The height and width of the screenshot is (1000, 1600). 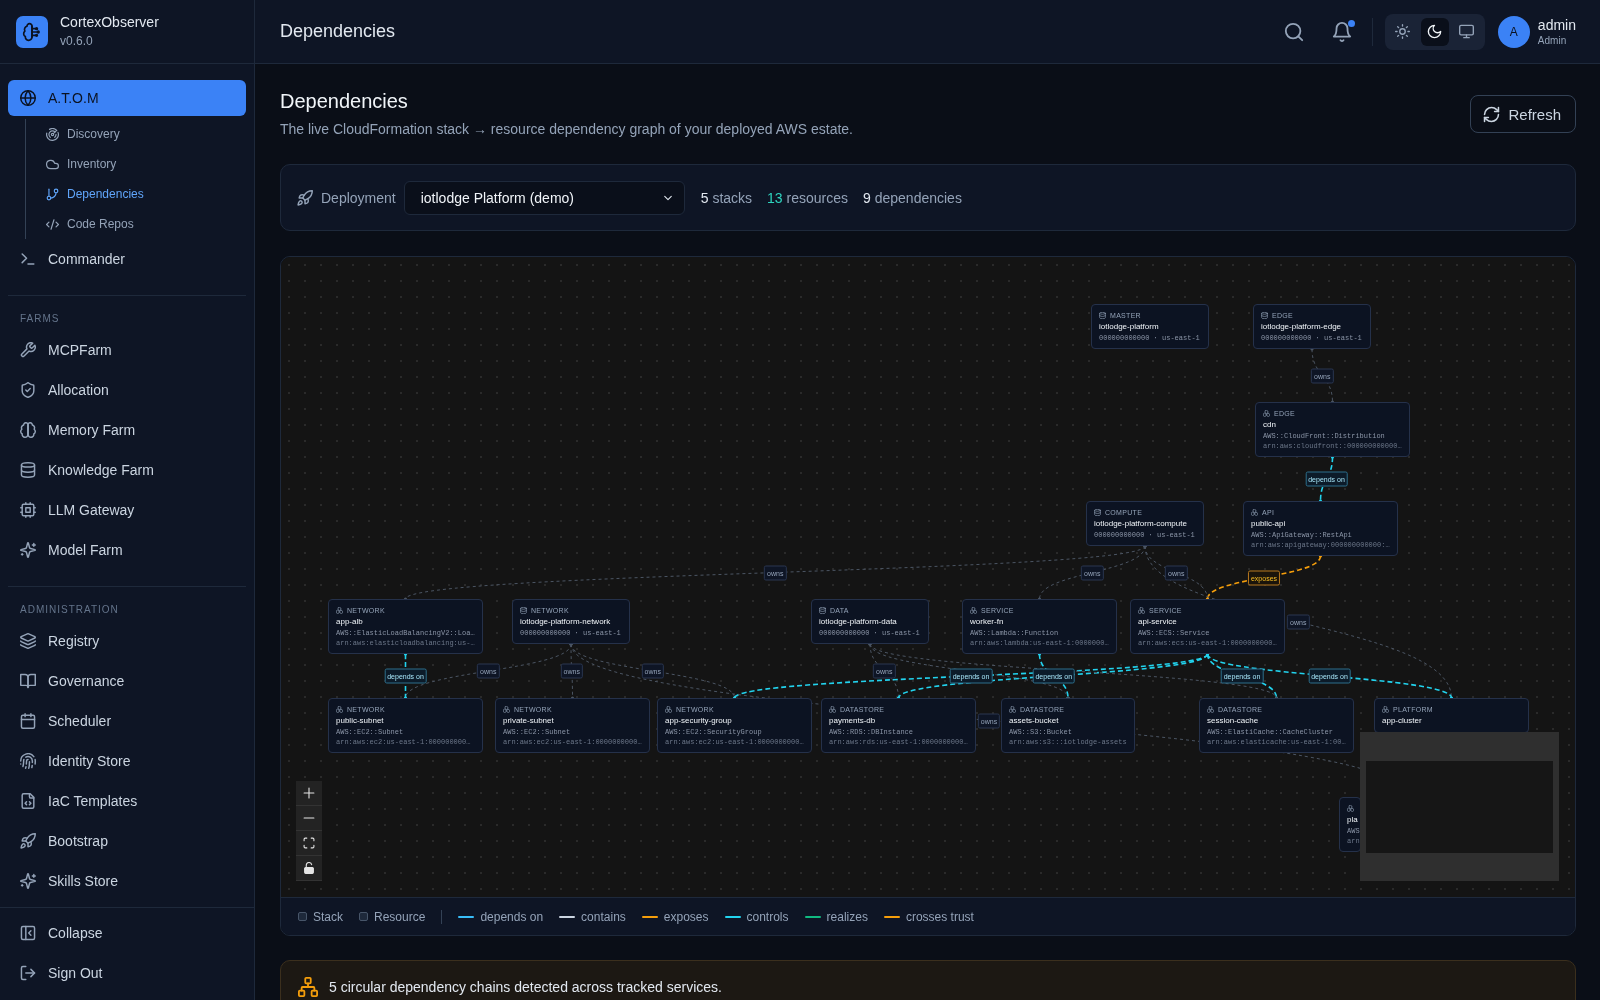 I want to click on page-subtitle: The live CloudFormation stack → resource dependency graph of your deployed AWS estate., so click(x=566, y=129).